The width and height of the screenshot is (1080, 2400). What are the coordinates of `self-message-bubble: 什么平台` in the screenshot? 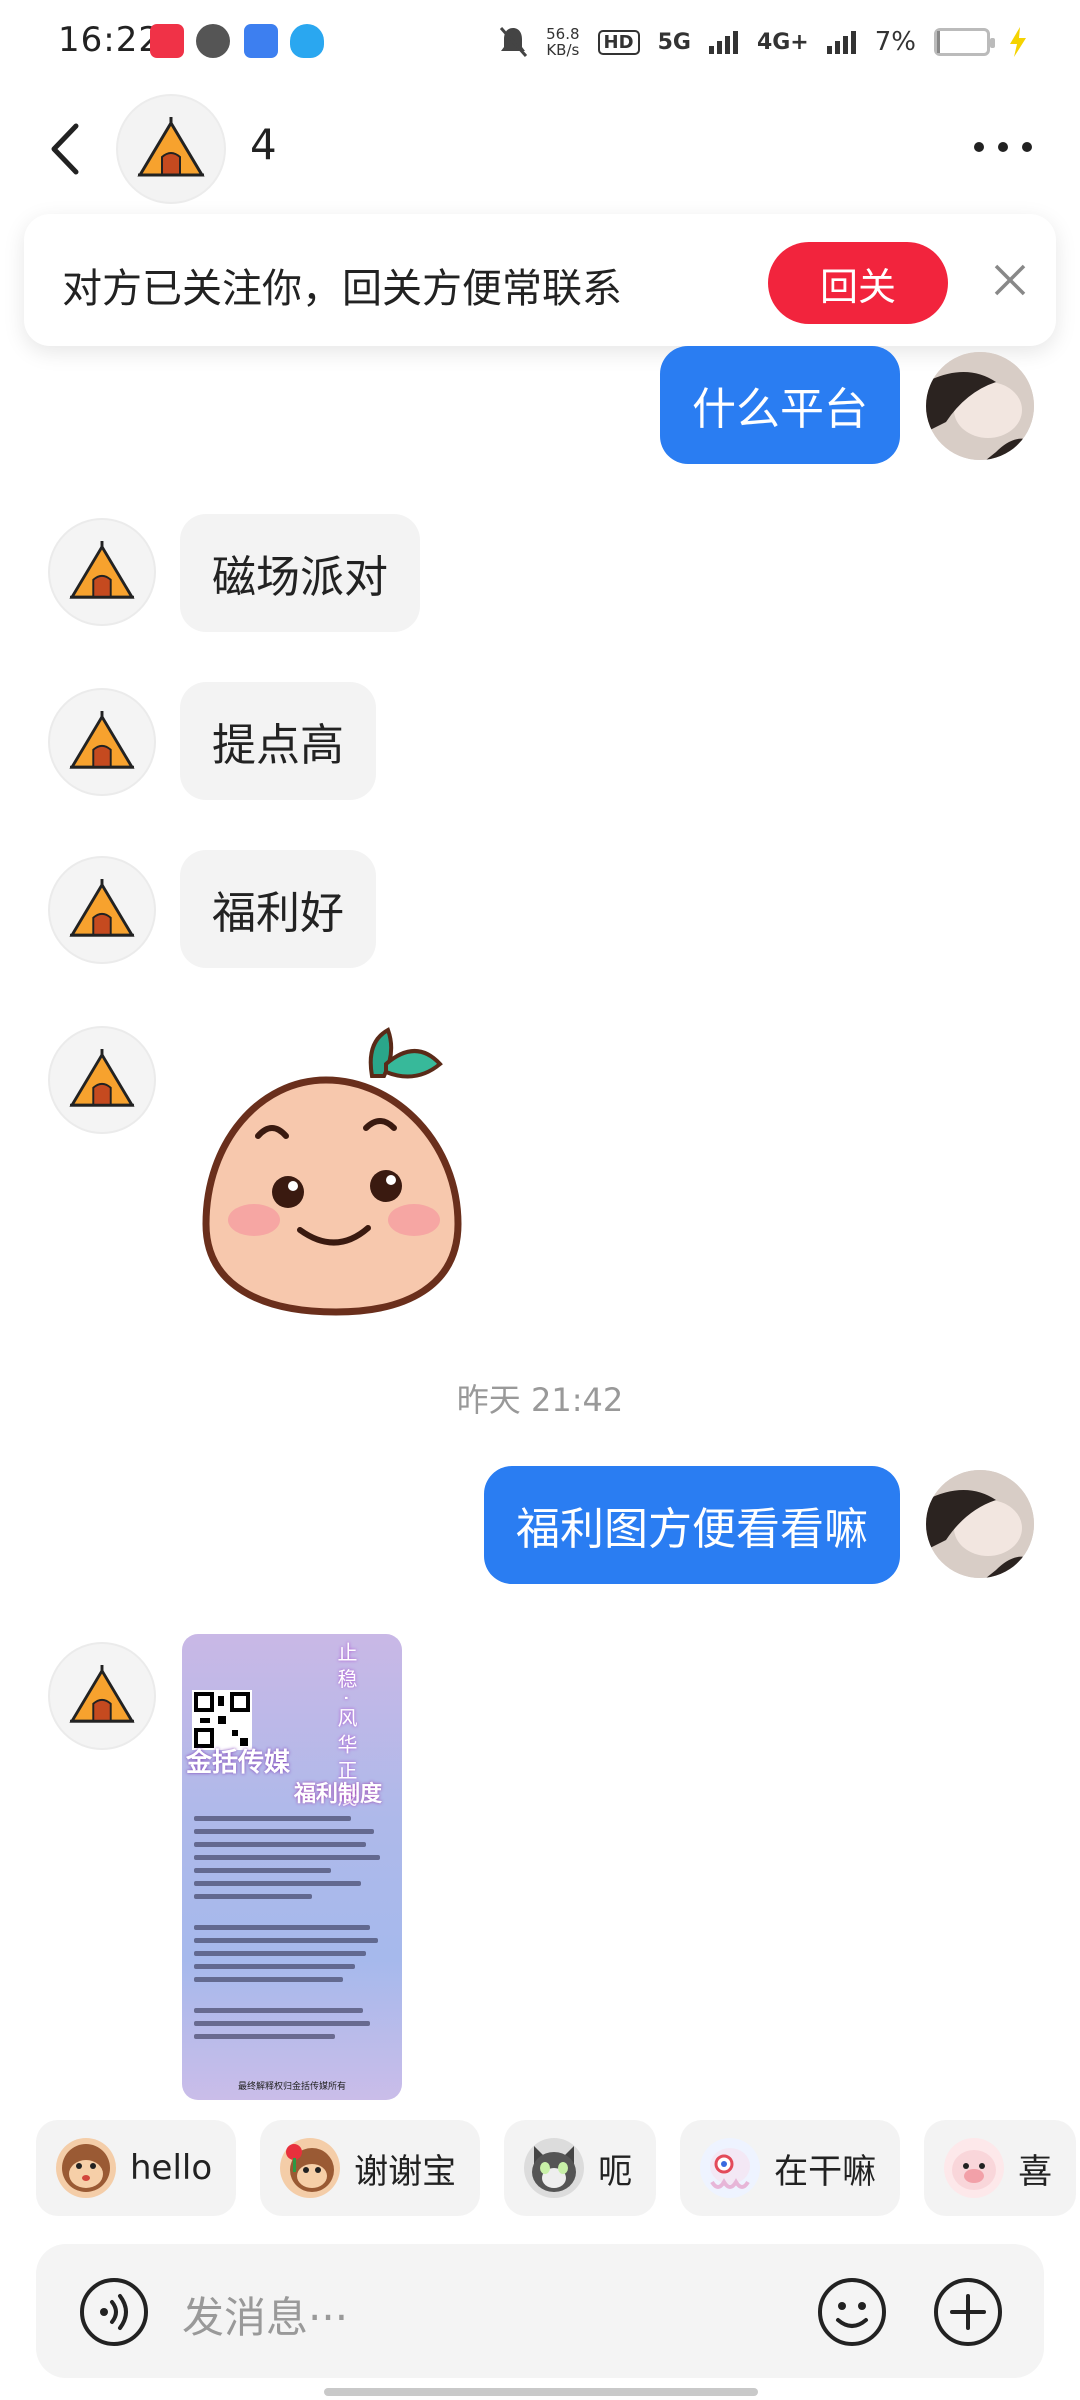 It's located at (780, 405).